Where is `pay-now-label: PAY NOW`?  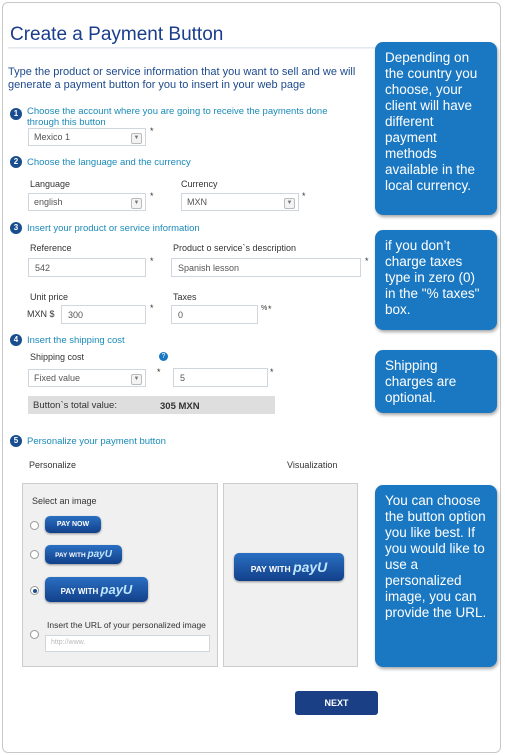 pay-now-label: PAY NOW is located at coordinates (73, 524).